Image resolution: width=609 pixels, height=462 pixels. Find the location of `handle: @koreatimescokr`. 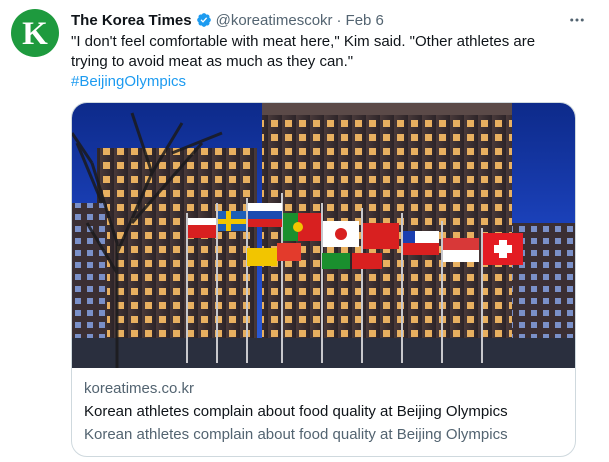

handle: @koreatimescokr is located at coordinates (274, 20).